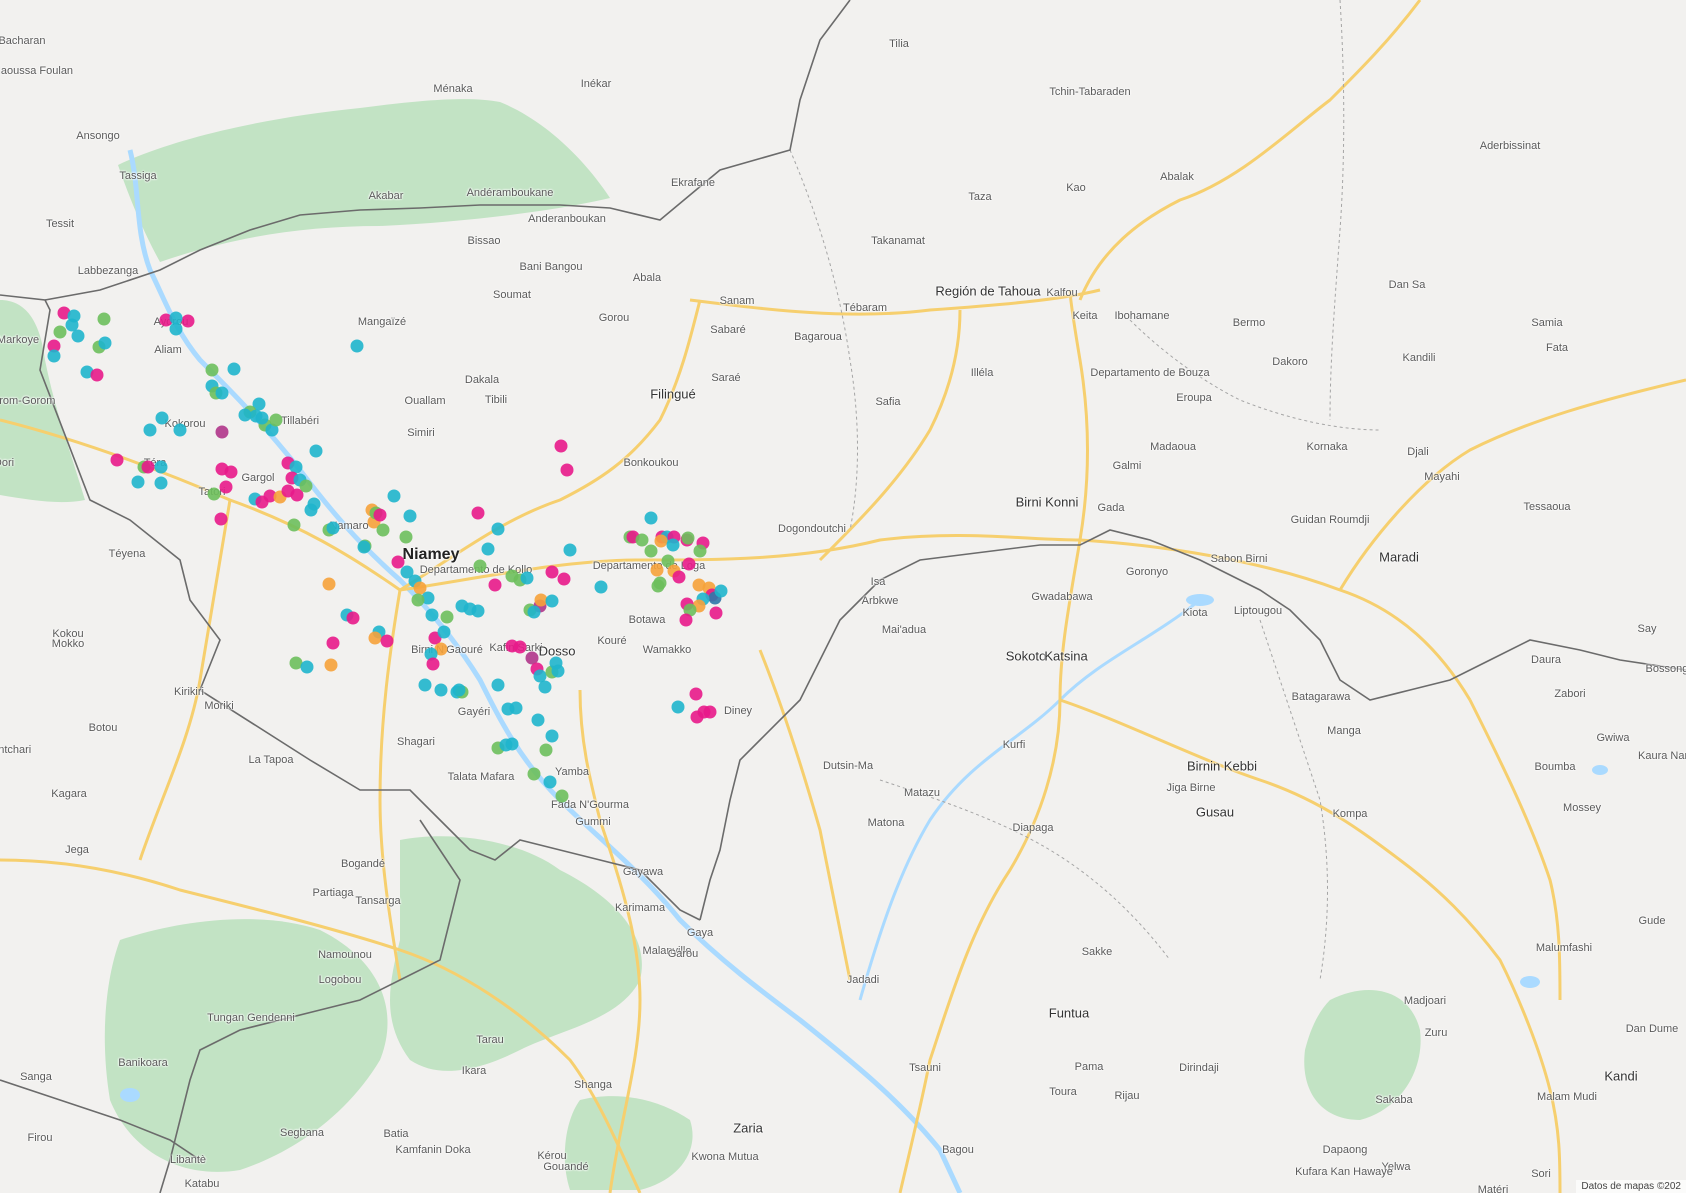 Image resolution: width=1686 pixels, height=1193 pixels. Describe the element at coordinates (222, 432) in the screenshot. I see `map-marker-purple` at that location.